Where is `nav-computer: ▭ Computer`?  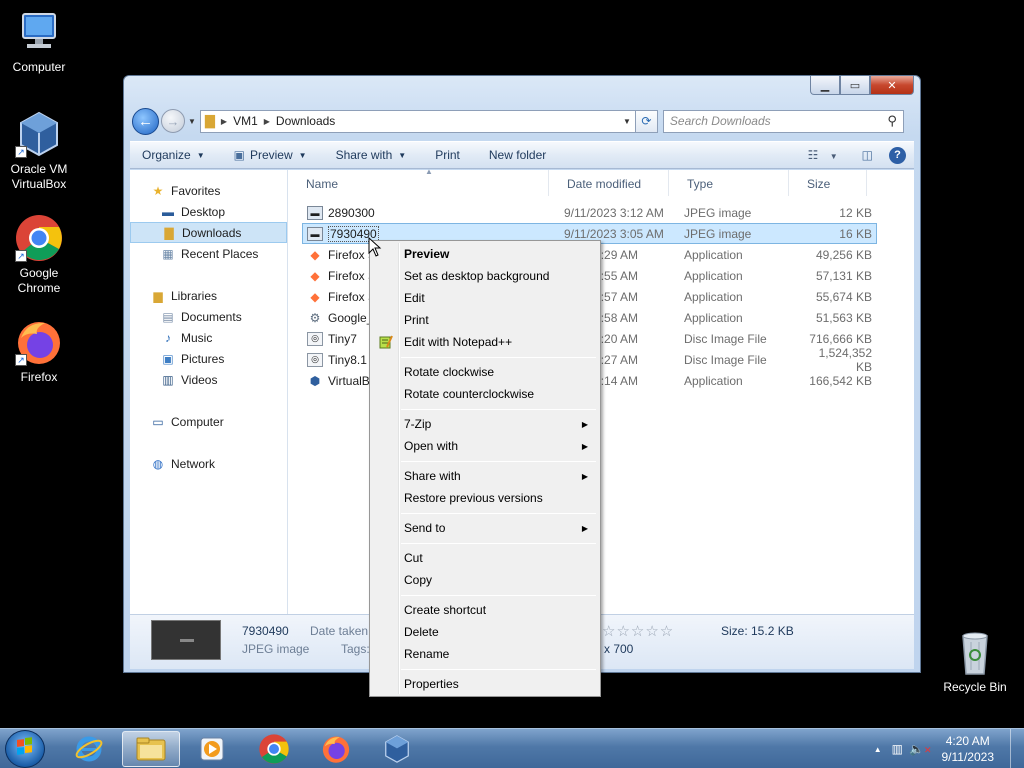
nav-computer: ▭ Computer is located at coordinates (208, 421).